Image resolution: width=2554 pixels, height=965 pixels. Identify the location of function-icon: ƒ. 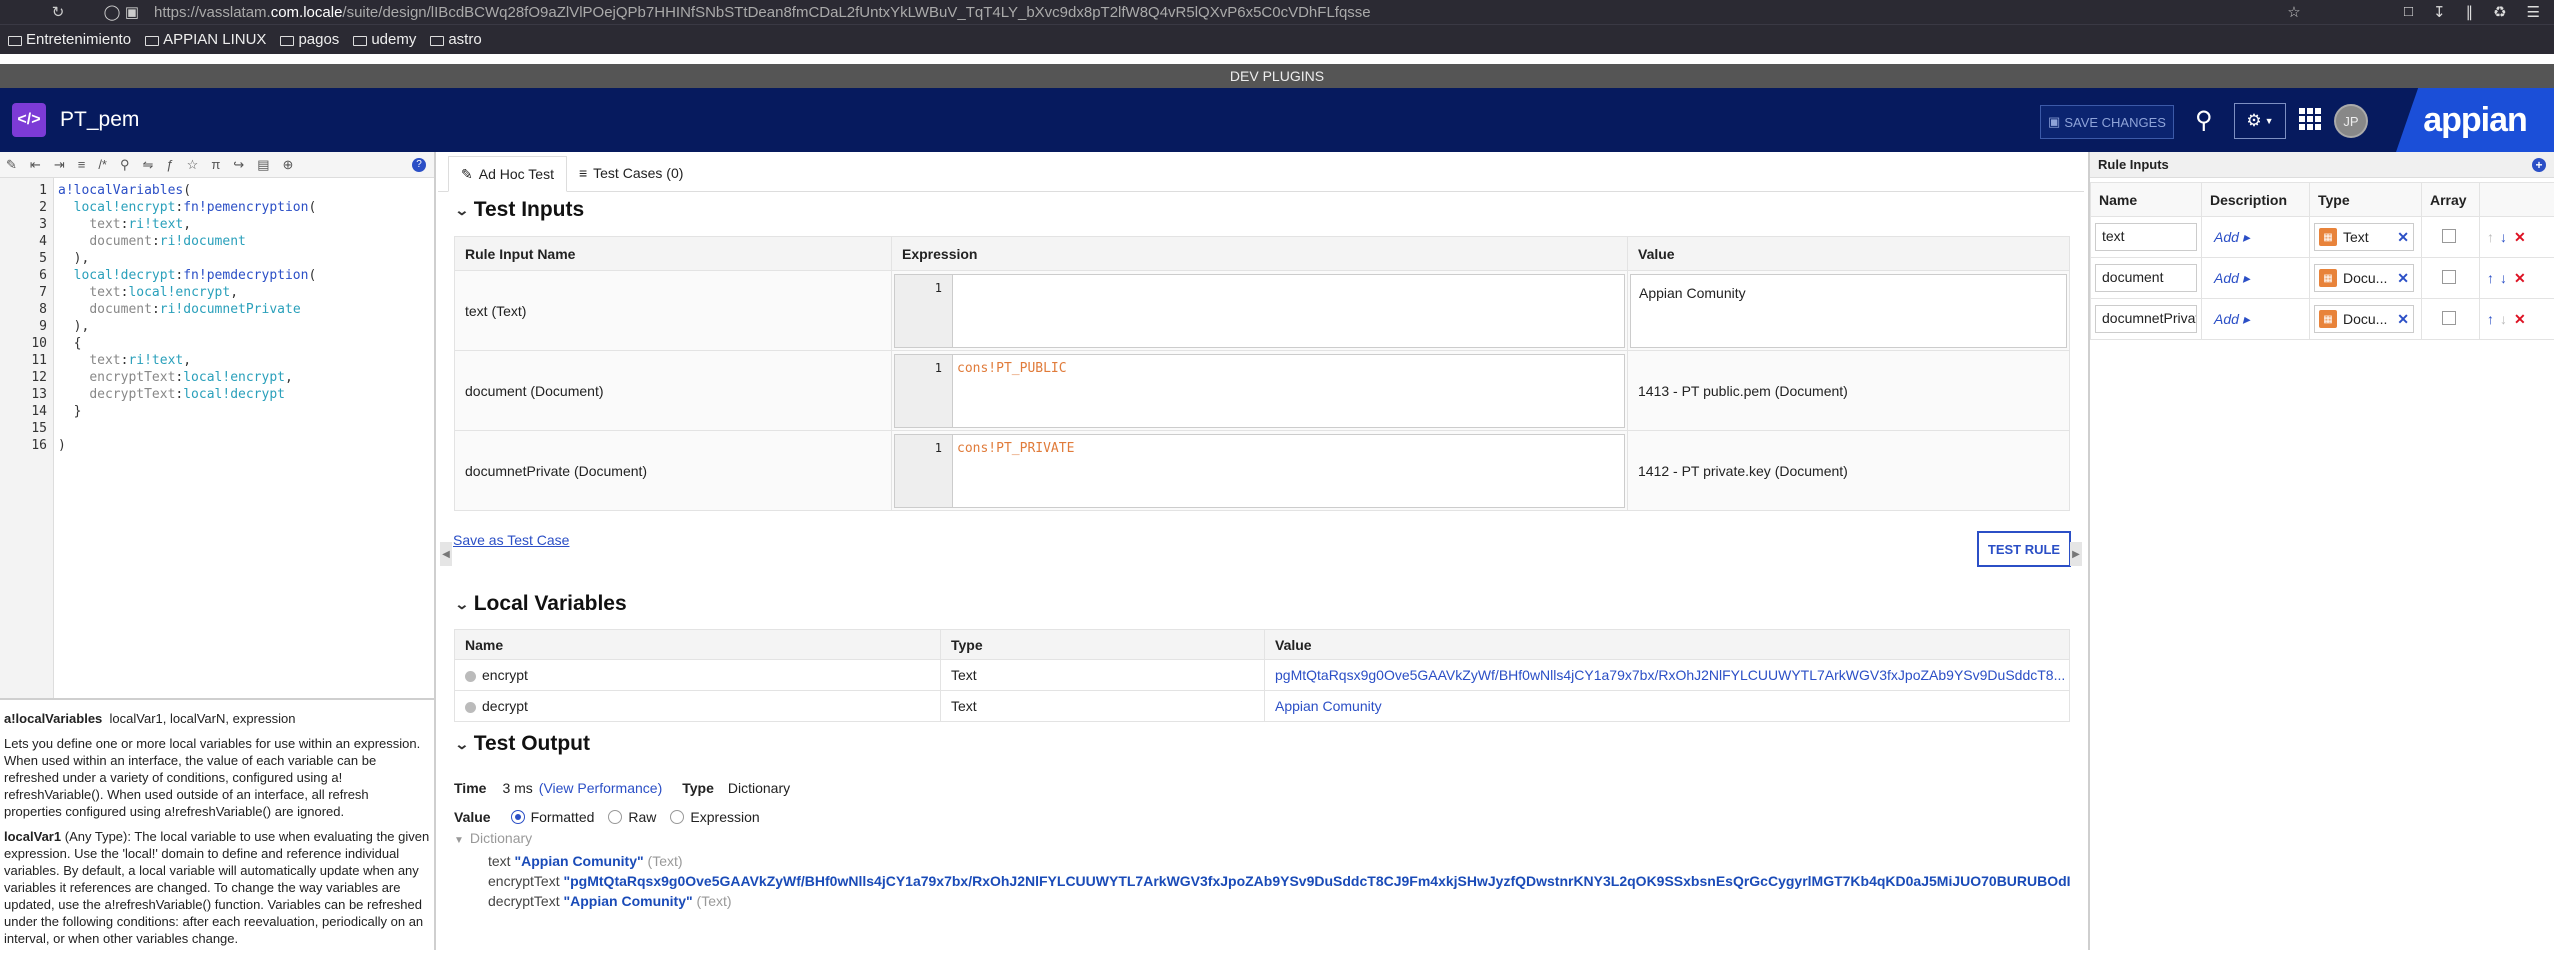
(169, 164).